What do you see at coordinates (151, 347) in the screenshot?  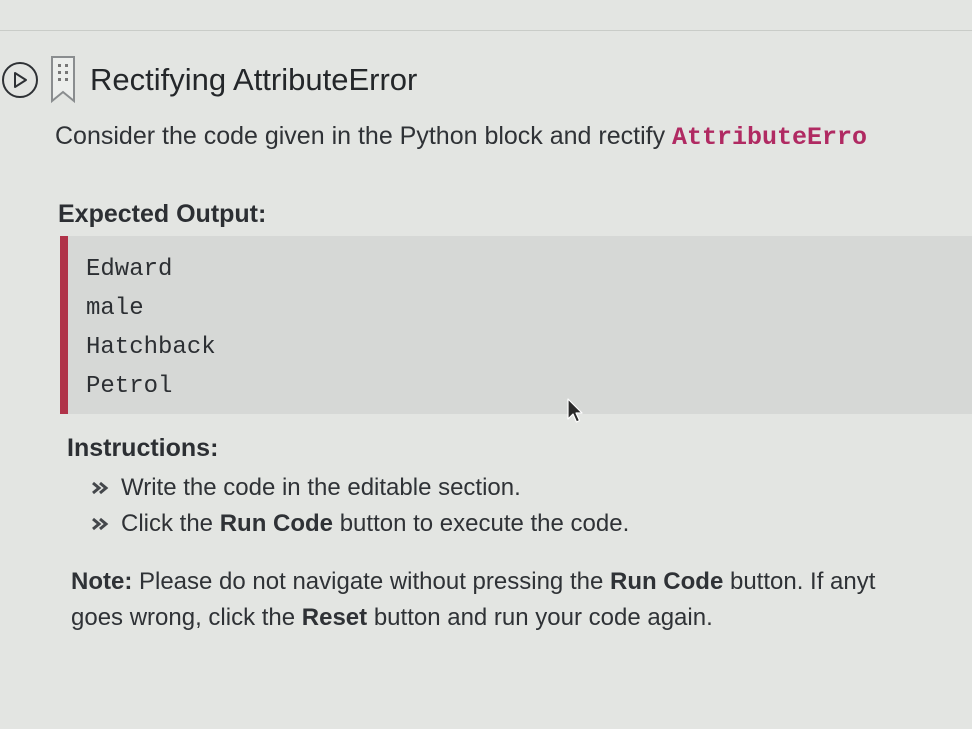 I see `output-line: Hatchback` at bounding box center [151, 347].